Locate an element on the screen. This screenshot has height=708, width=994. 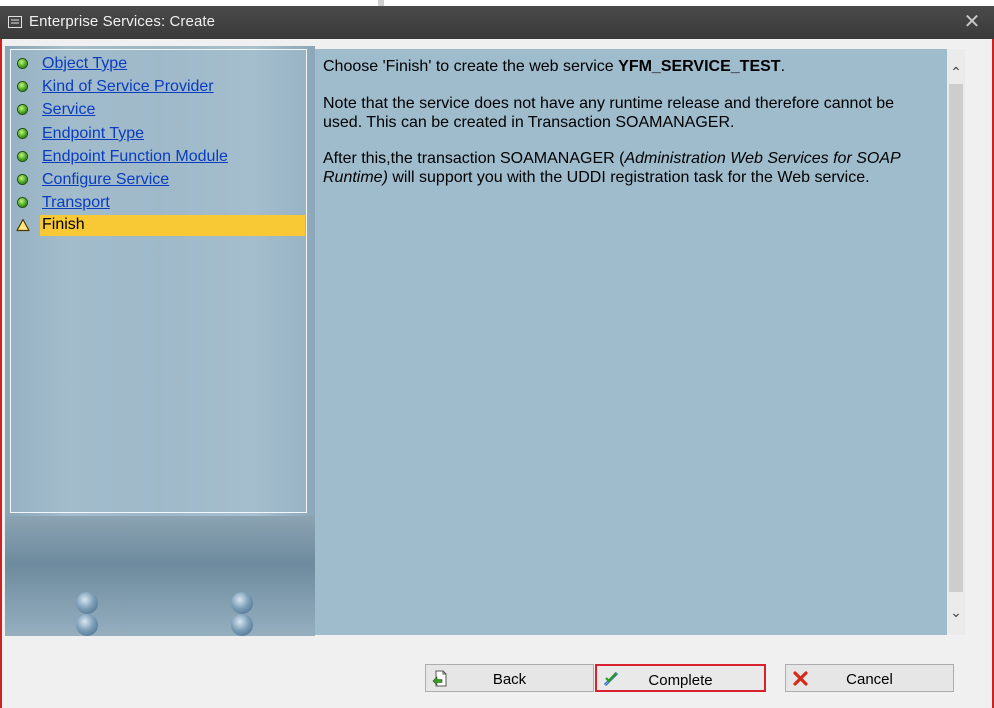
step-configure-service: Configure Service is located at coordinates (158, 180).